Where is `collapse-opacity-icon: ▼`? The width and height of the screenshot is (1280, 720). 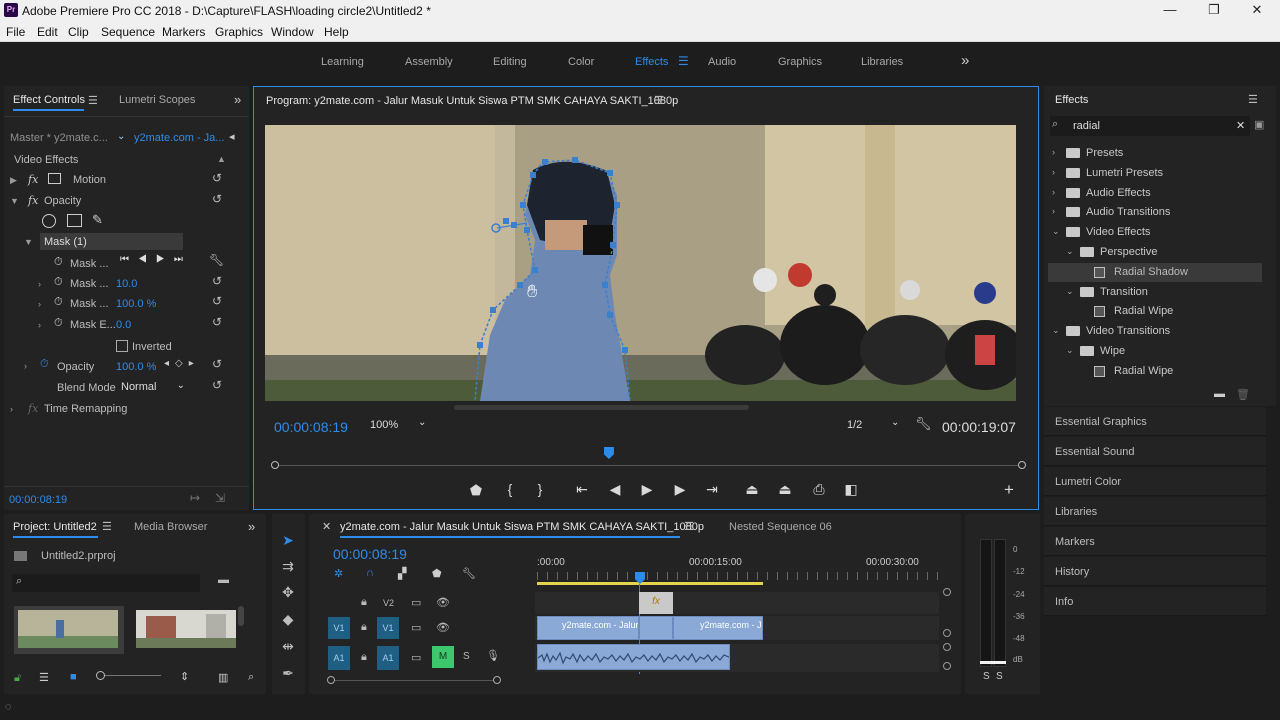
collapse-opacity-icon: ▼ is located at coordinates (14, 201).